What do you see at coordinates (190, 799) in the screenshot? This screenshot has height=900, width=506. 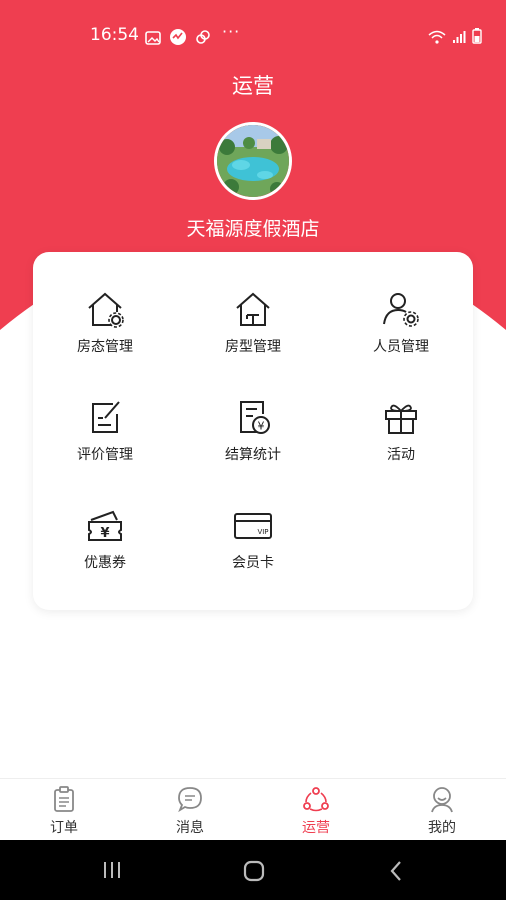 I see `chat-bubble-icon` at bounding box center [190, 799].